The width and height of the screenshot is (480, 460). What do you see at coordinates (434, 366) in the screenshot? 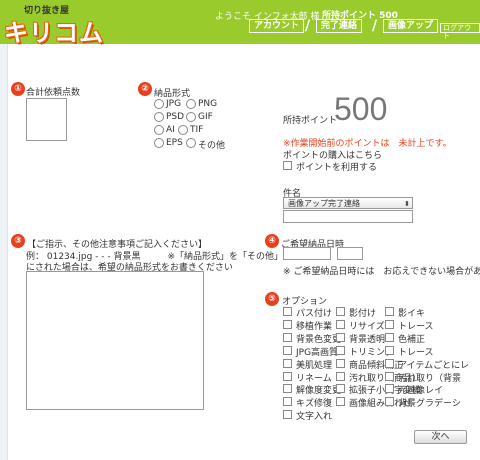
I see `option-label: アイテムごとにレ` at bounding box center [434, 366].